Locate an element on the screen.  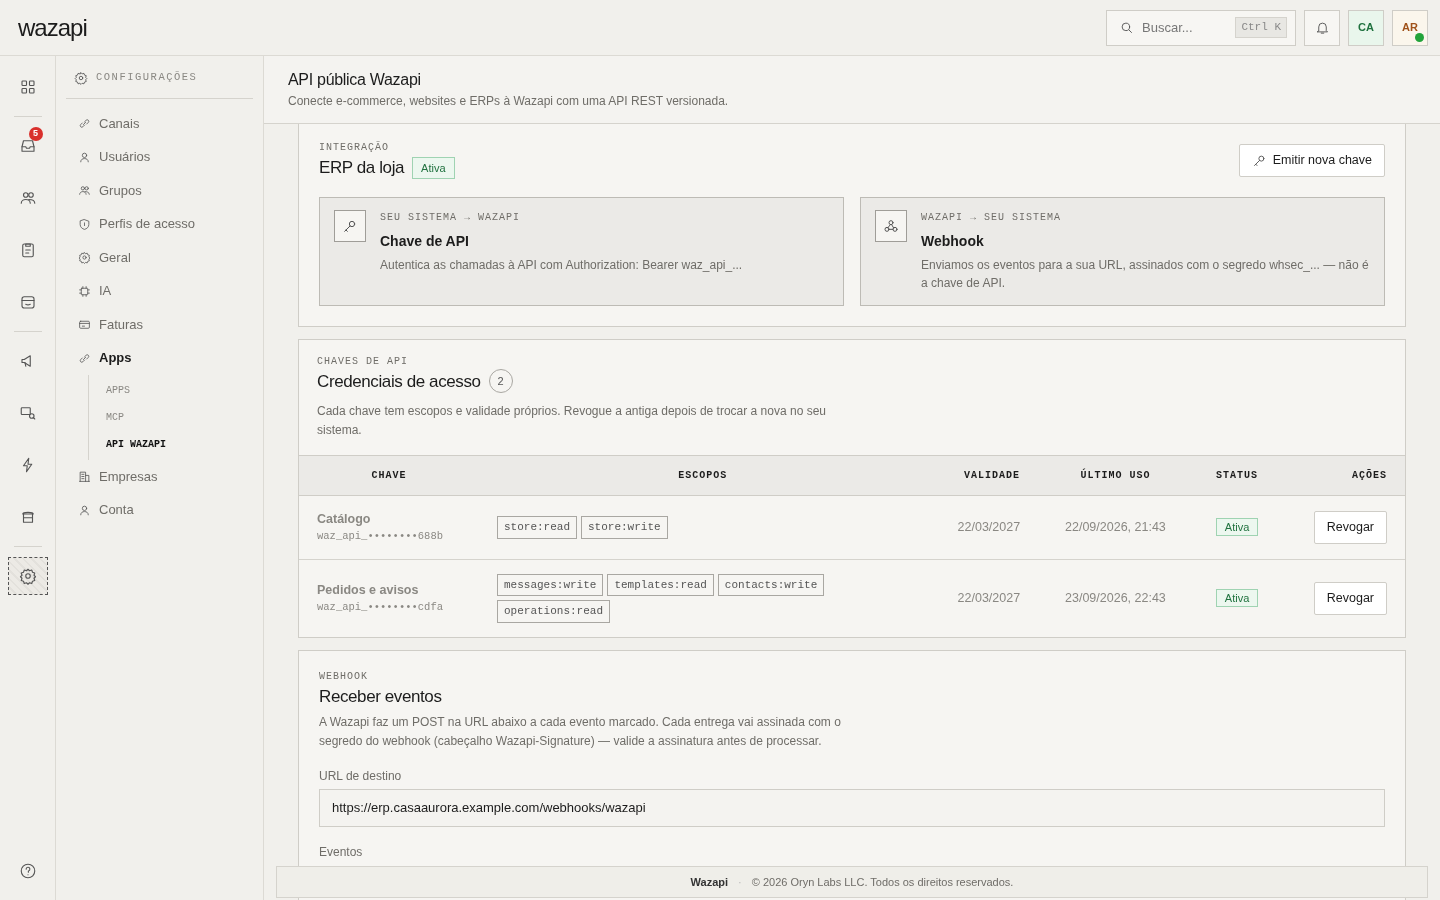
scope-tag: store:write is located at coordinates (624, 527).